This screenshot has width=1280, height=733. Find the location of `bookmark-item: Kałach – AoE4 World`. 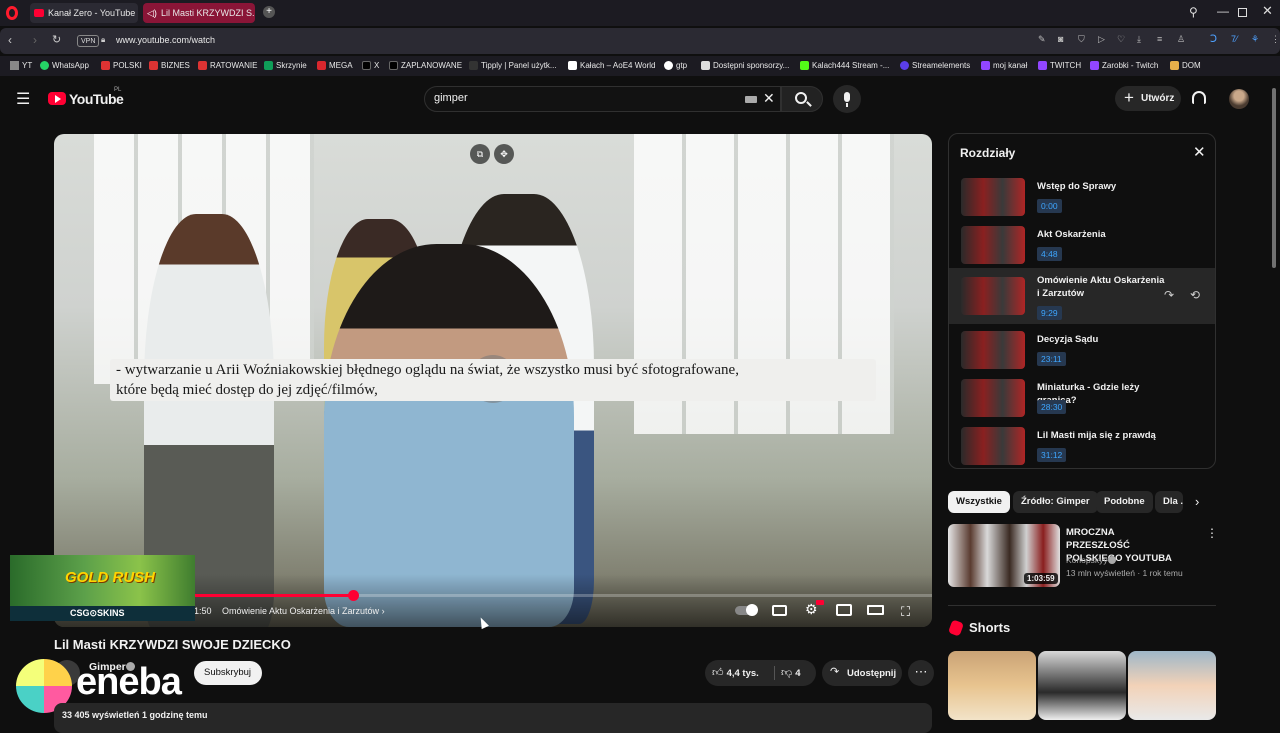

bookmark-item: Kałach – AoE4 World is located at coordinates (611, 65).